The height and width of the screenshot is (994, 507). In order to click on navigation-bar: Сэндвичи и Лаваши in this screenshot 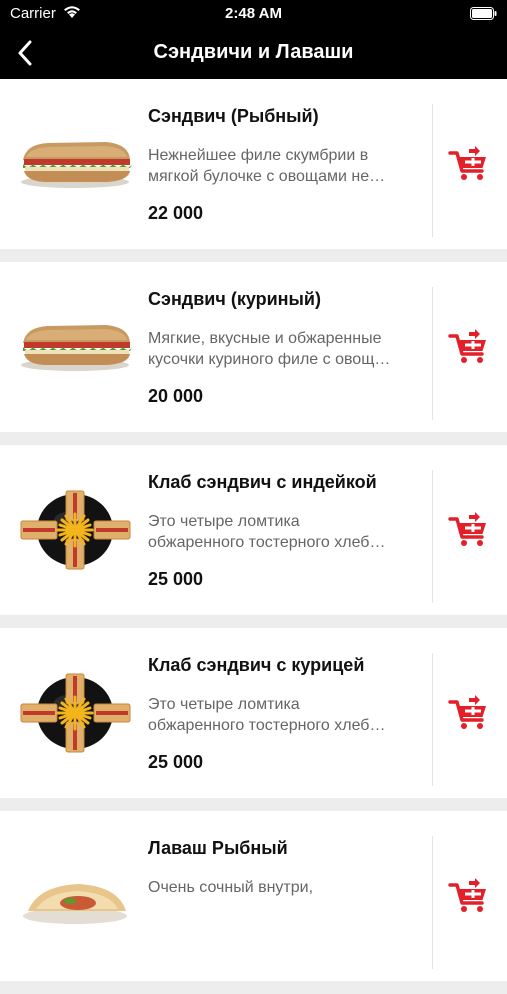, I will do `click(253, 52)`.